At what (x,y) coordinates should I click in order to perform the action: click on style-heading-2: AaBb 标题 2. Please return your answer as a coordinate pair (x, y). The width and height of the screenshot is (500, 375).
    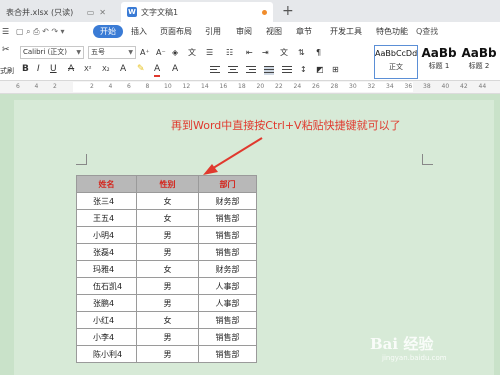
    Looking at the image, I should click on (479, 61).